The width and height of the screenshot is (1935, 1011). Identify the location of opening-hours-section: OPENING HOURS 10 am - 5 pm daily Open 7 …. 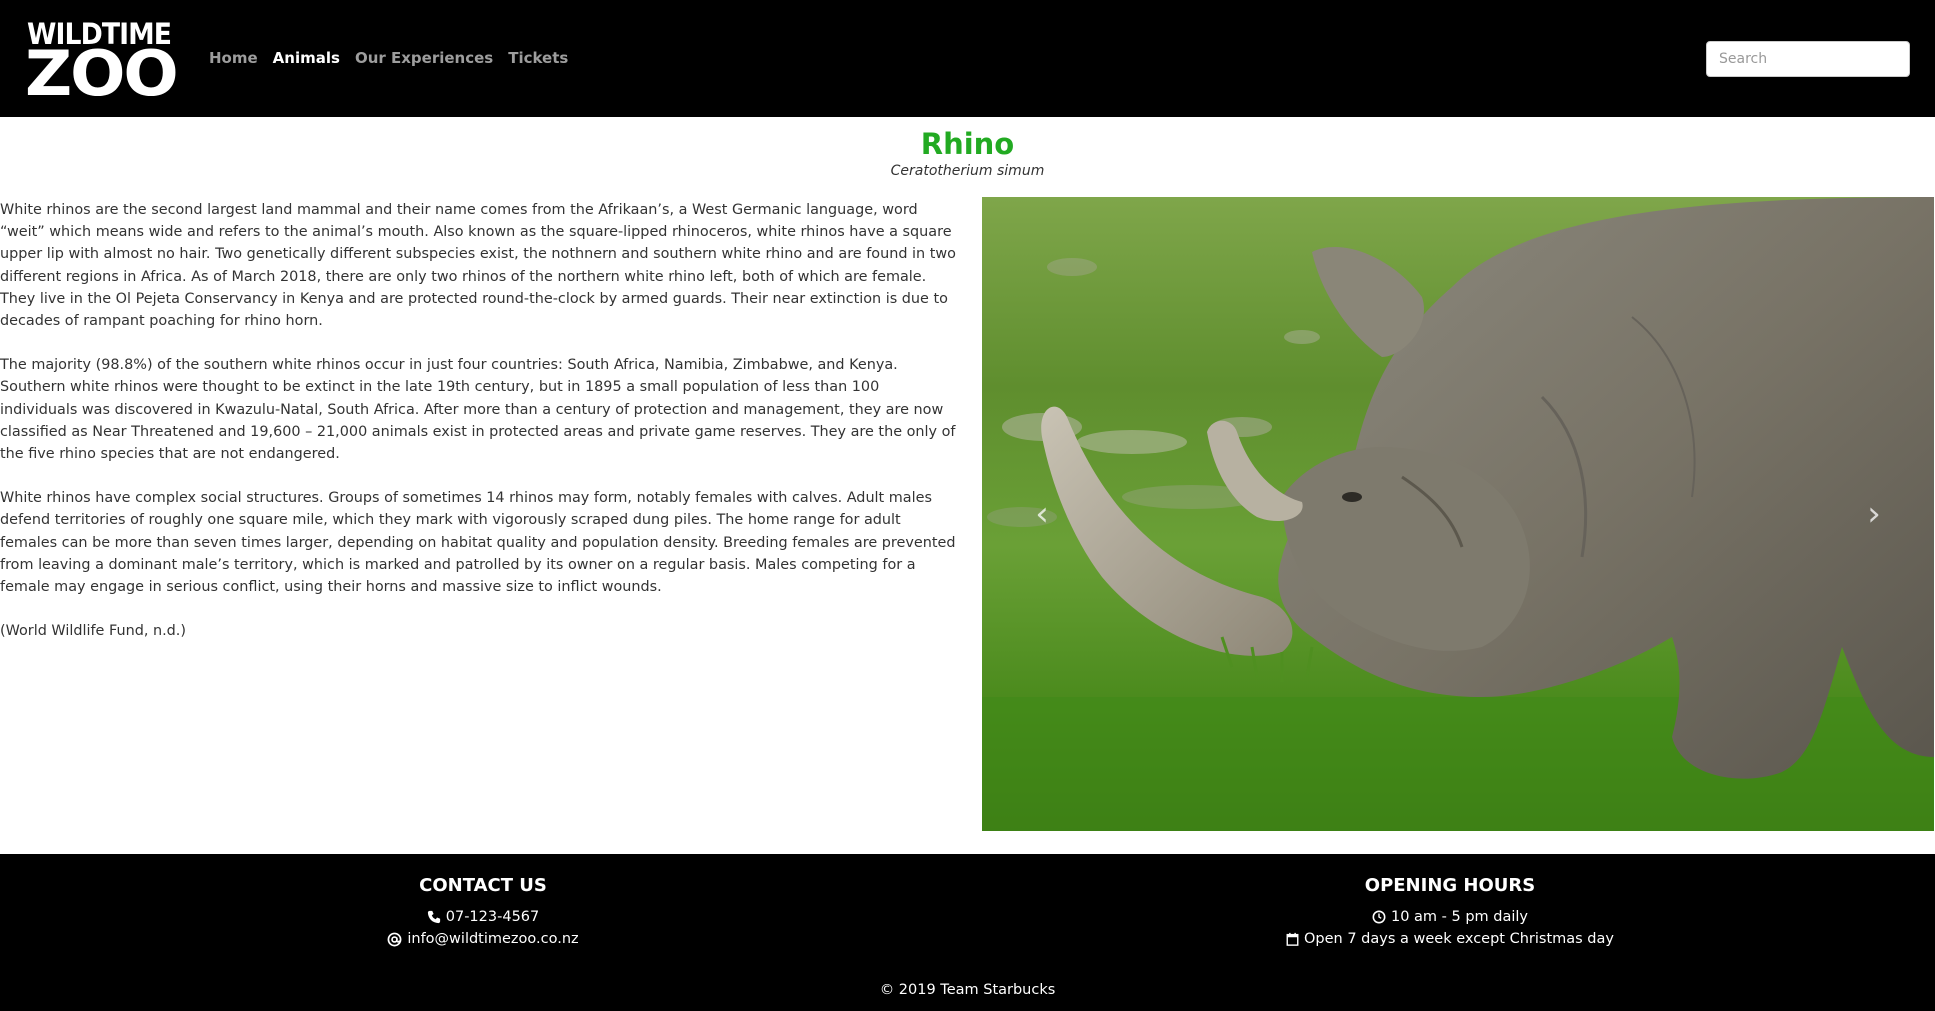
(1450, 912).